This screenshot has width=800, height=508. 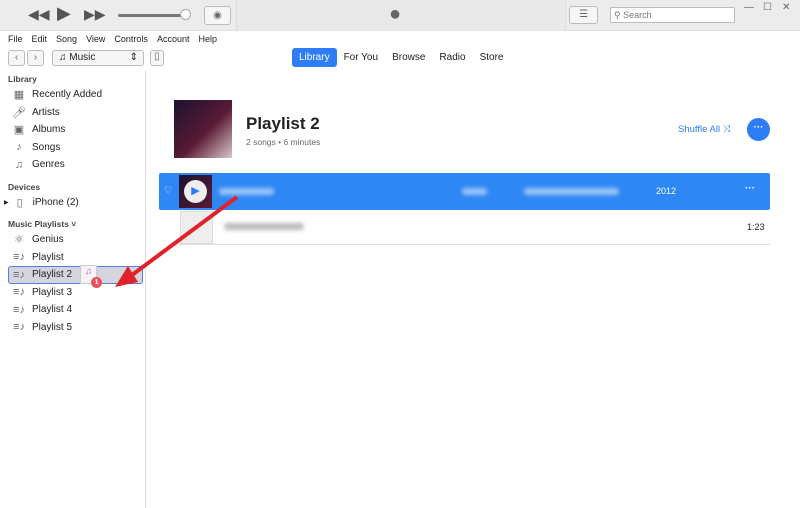 What do you see at coordinates (182, 237) in the screenshot?
I see `arrow-shaft` at bounding box center [182, 237].